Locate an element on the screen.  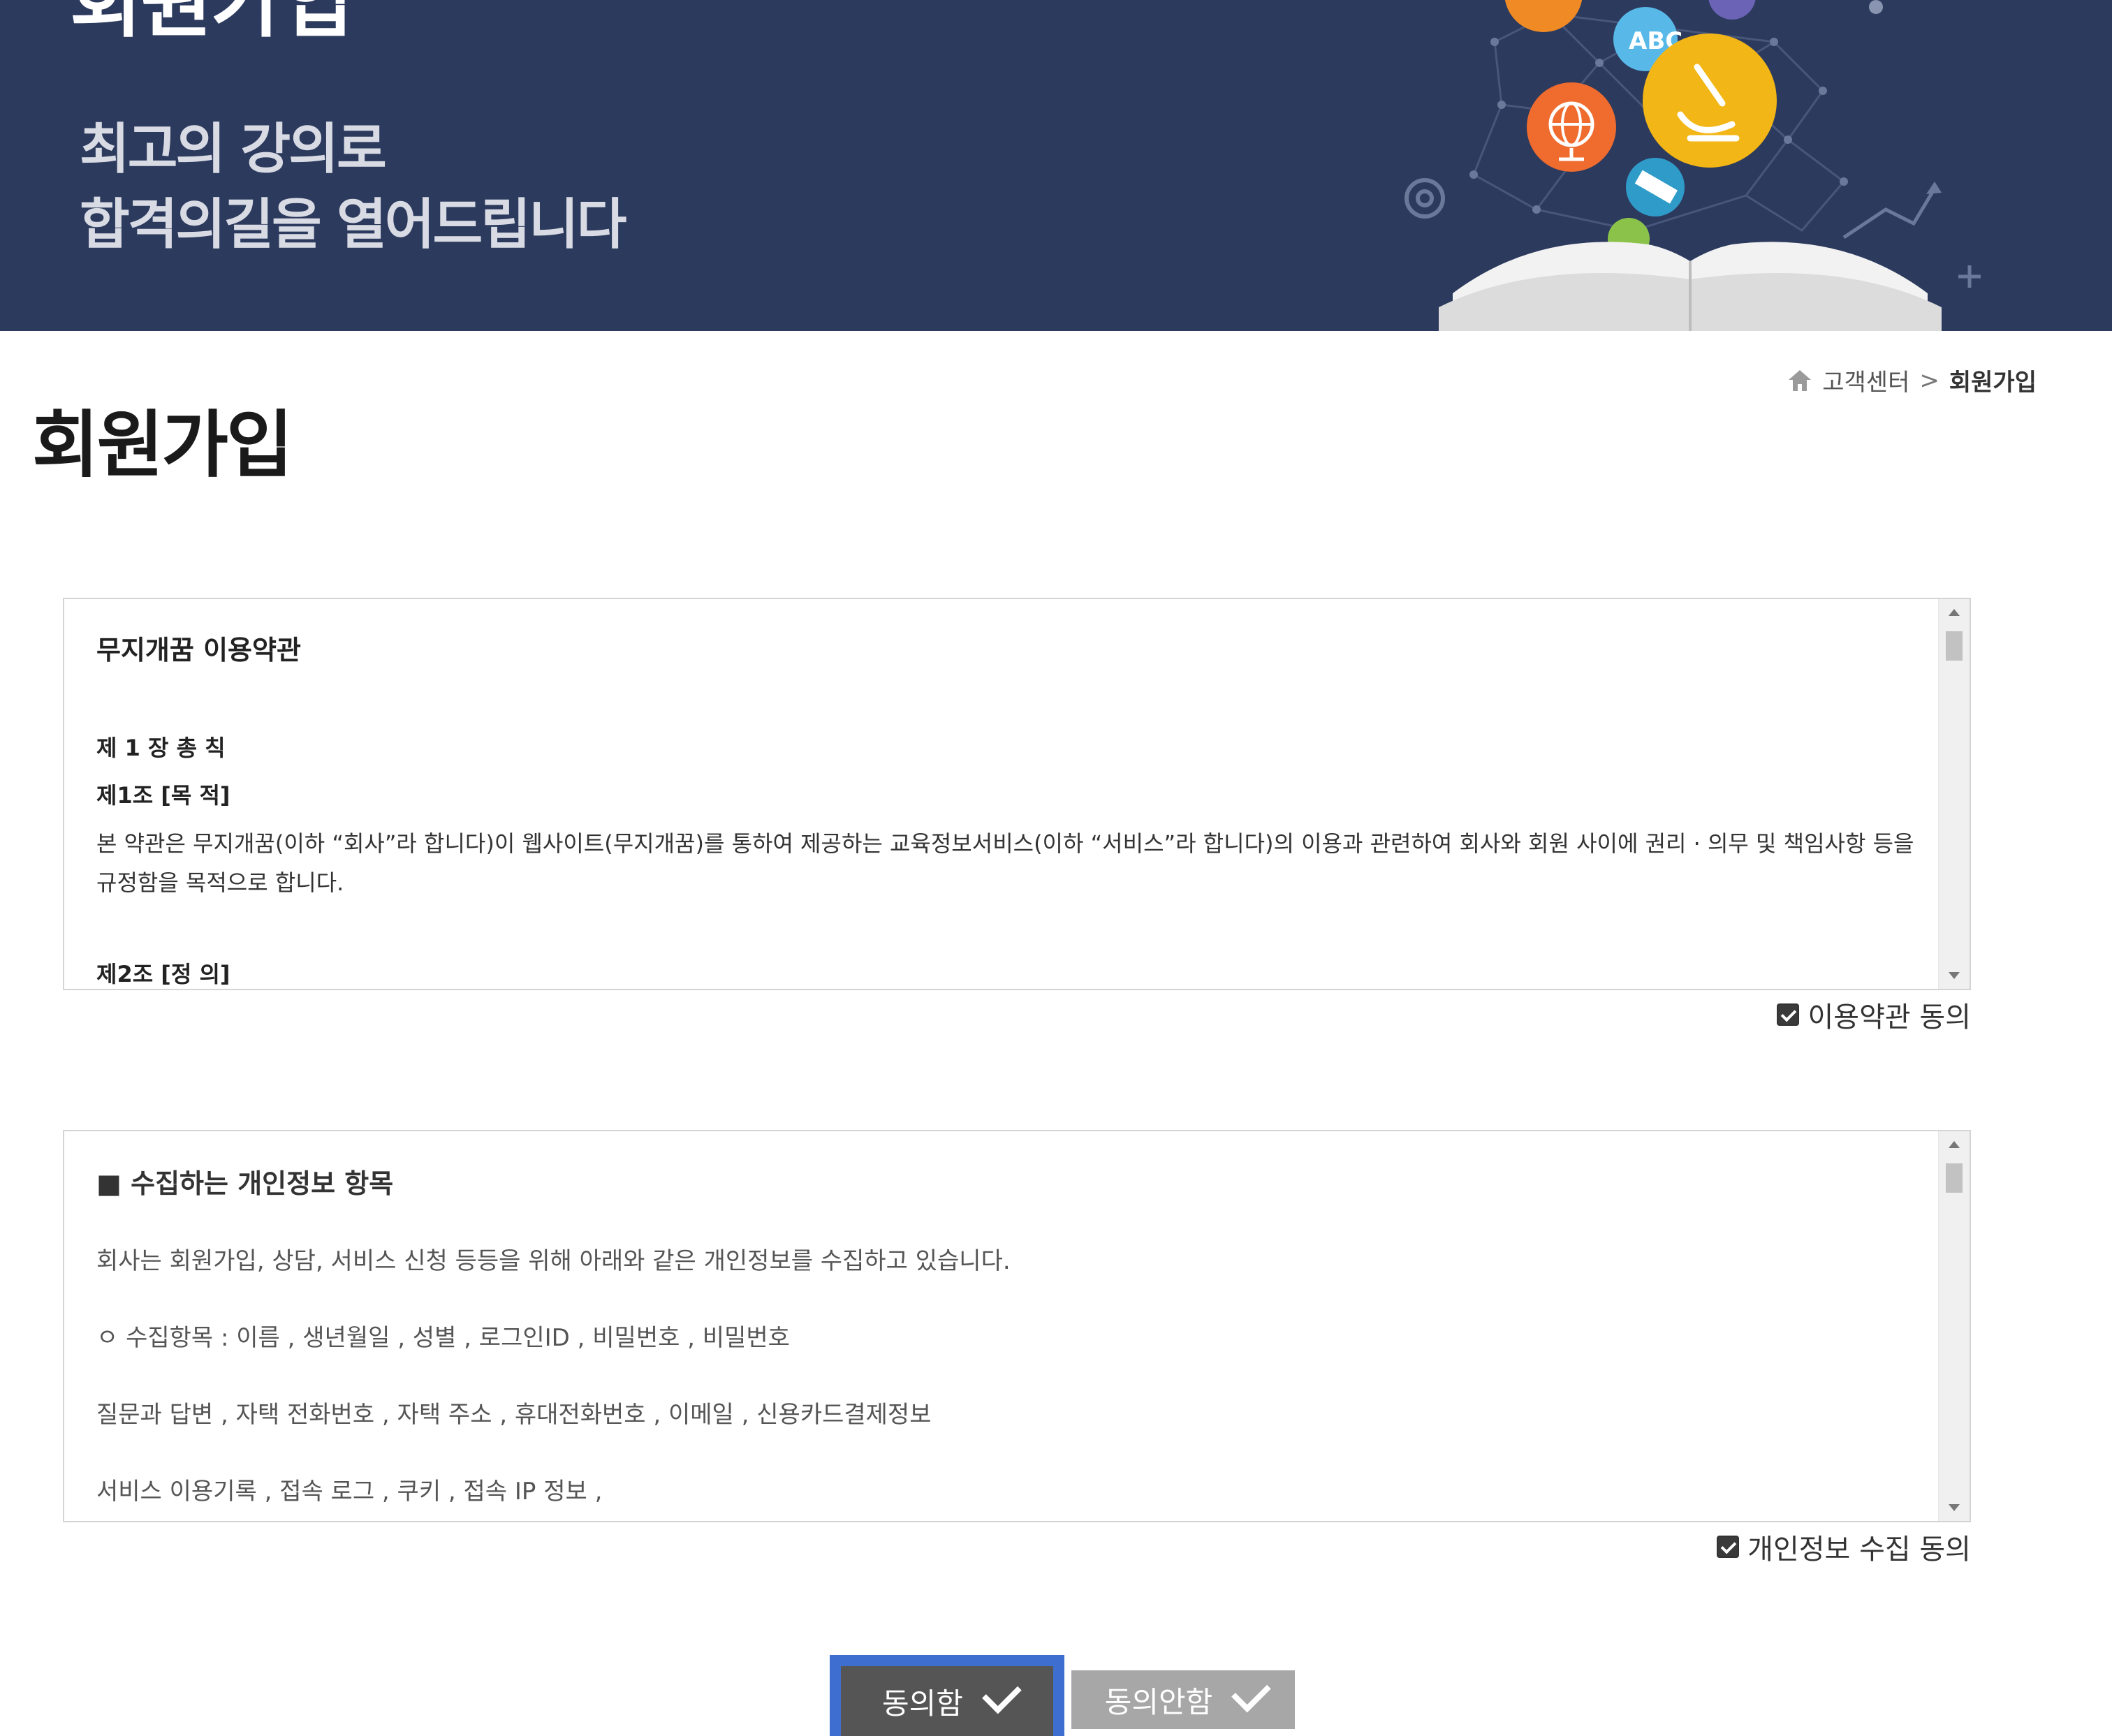
gear-icon is located at coordinates (1425, 198).